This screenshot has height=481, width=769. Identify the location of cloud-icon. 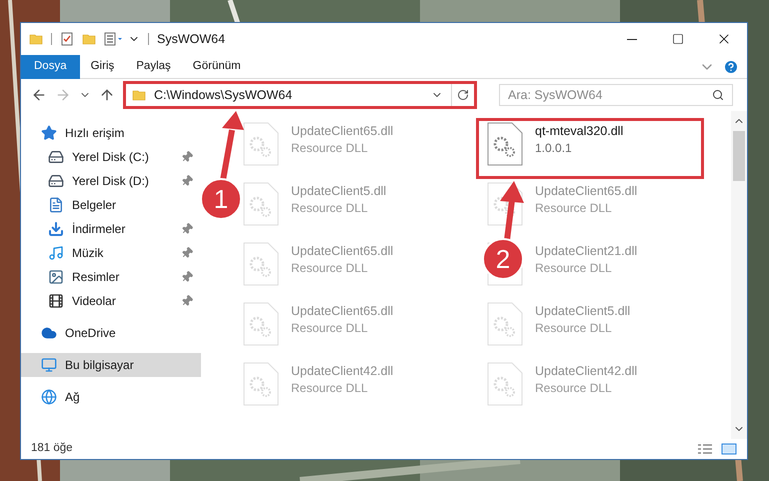
(49, 333).